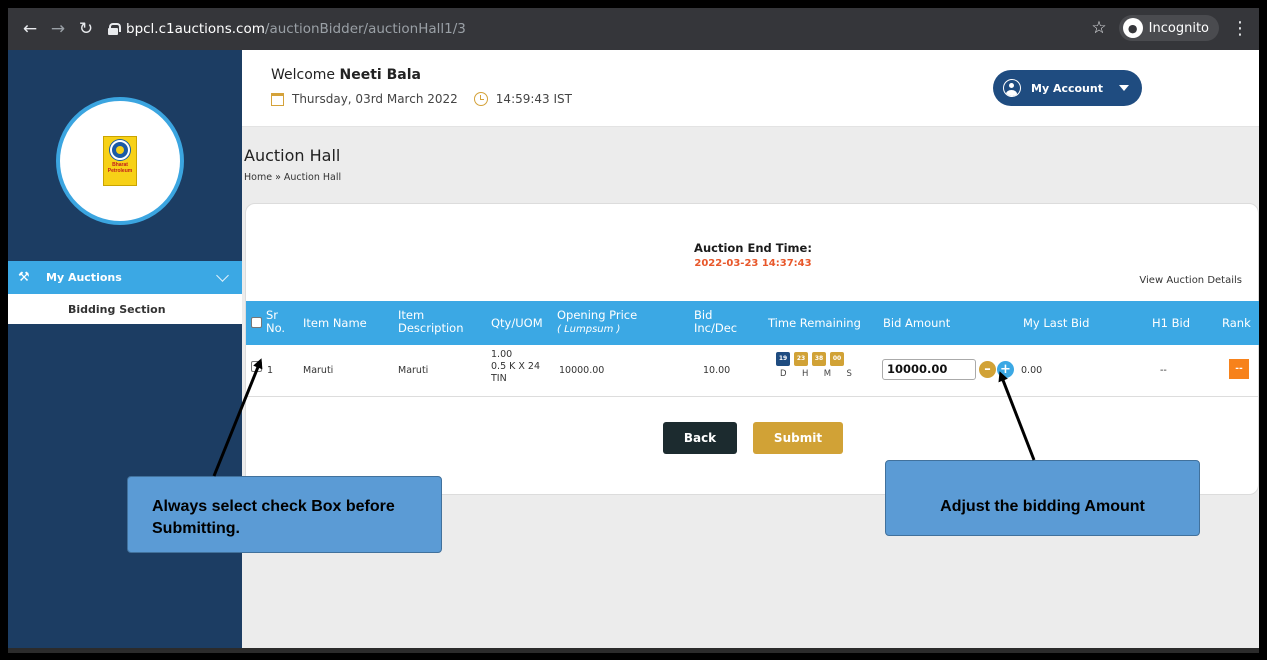  Describe the element at coordinates (365, 29) in the screenshot. I see `url-path: /auctionBidder/auctionHall1/3` at that location.